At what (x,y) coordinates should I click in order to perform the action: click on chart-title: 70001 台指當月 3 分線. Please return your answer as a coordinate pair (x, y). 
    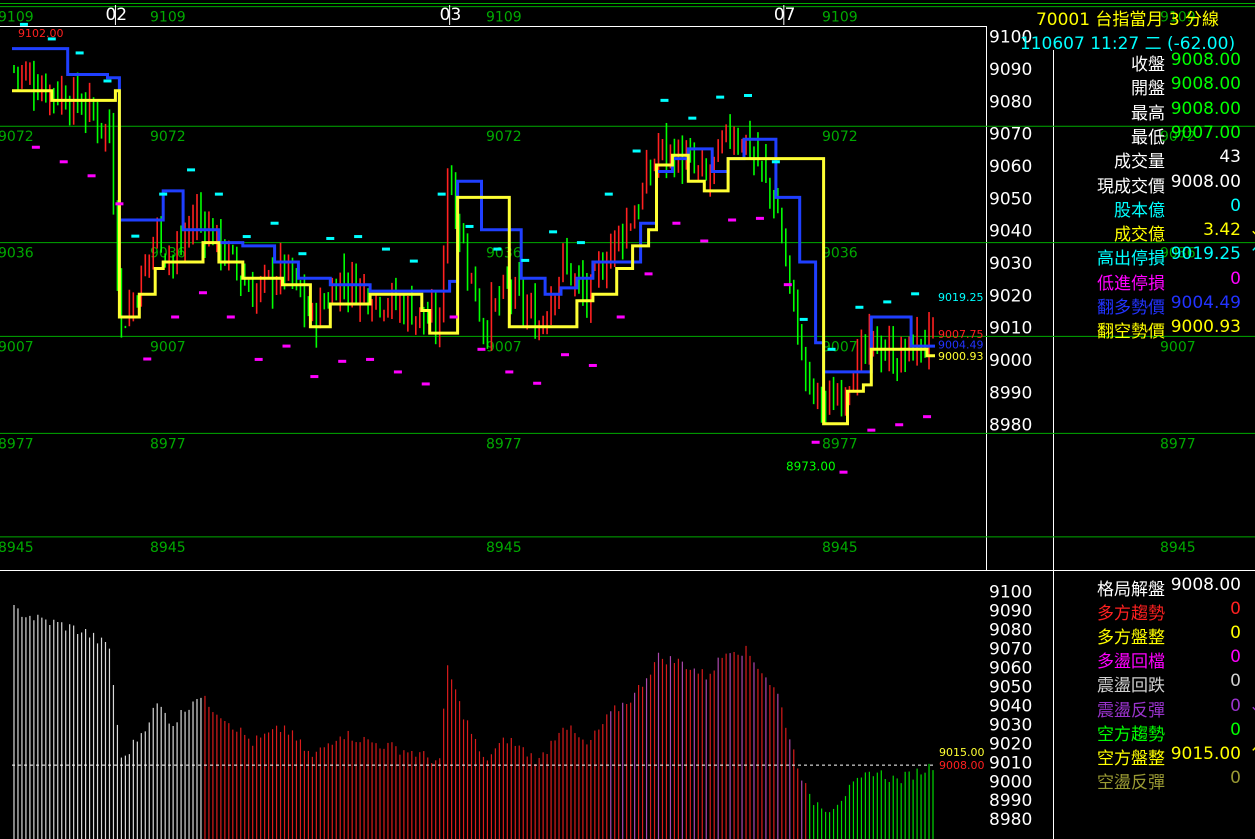
    Looking at the image, I should click on (1127, 20).